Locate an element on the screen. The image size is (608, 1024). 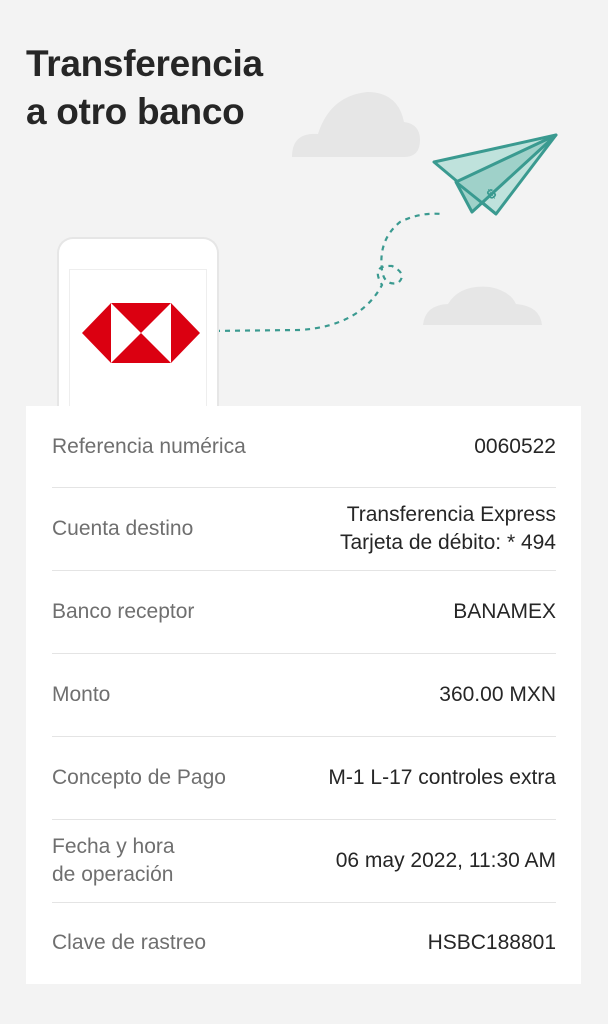
detail-value: BANAMEX is located at coordinates (504, 611).